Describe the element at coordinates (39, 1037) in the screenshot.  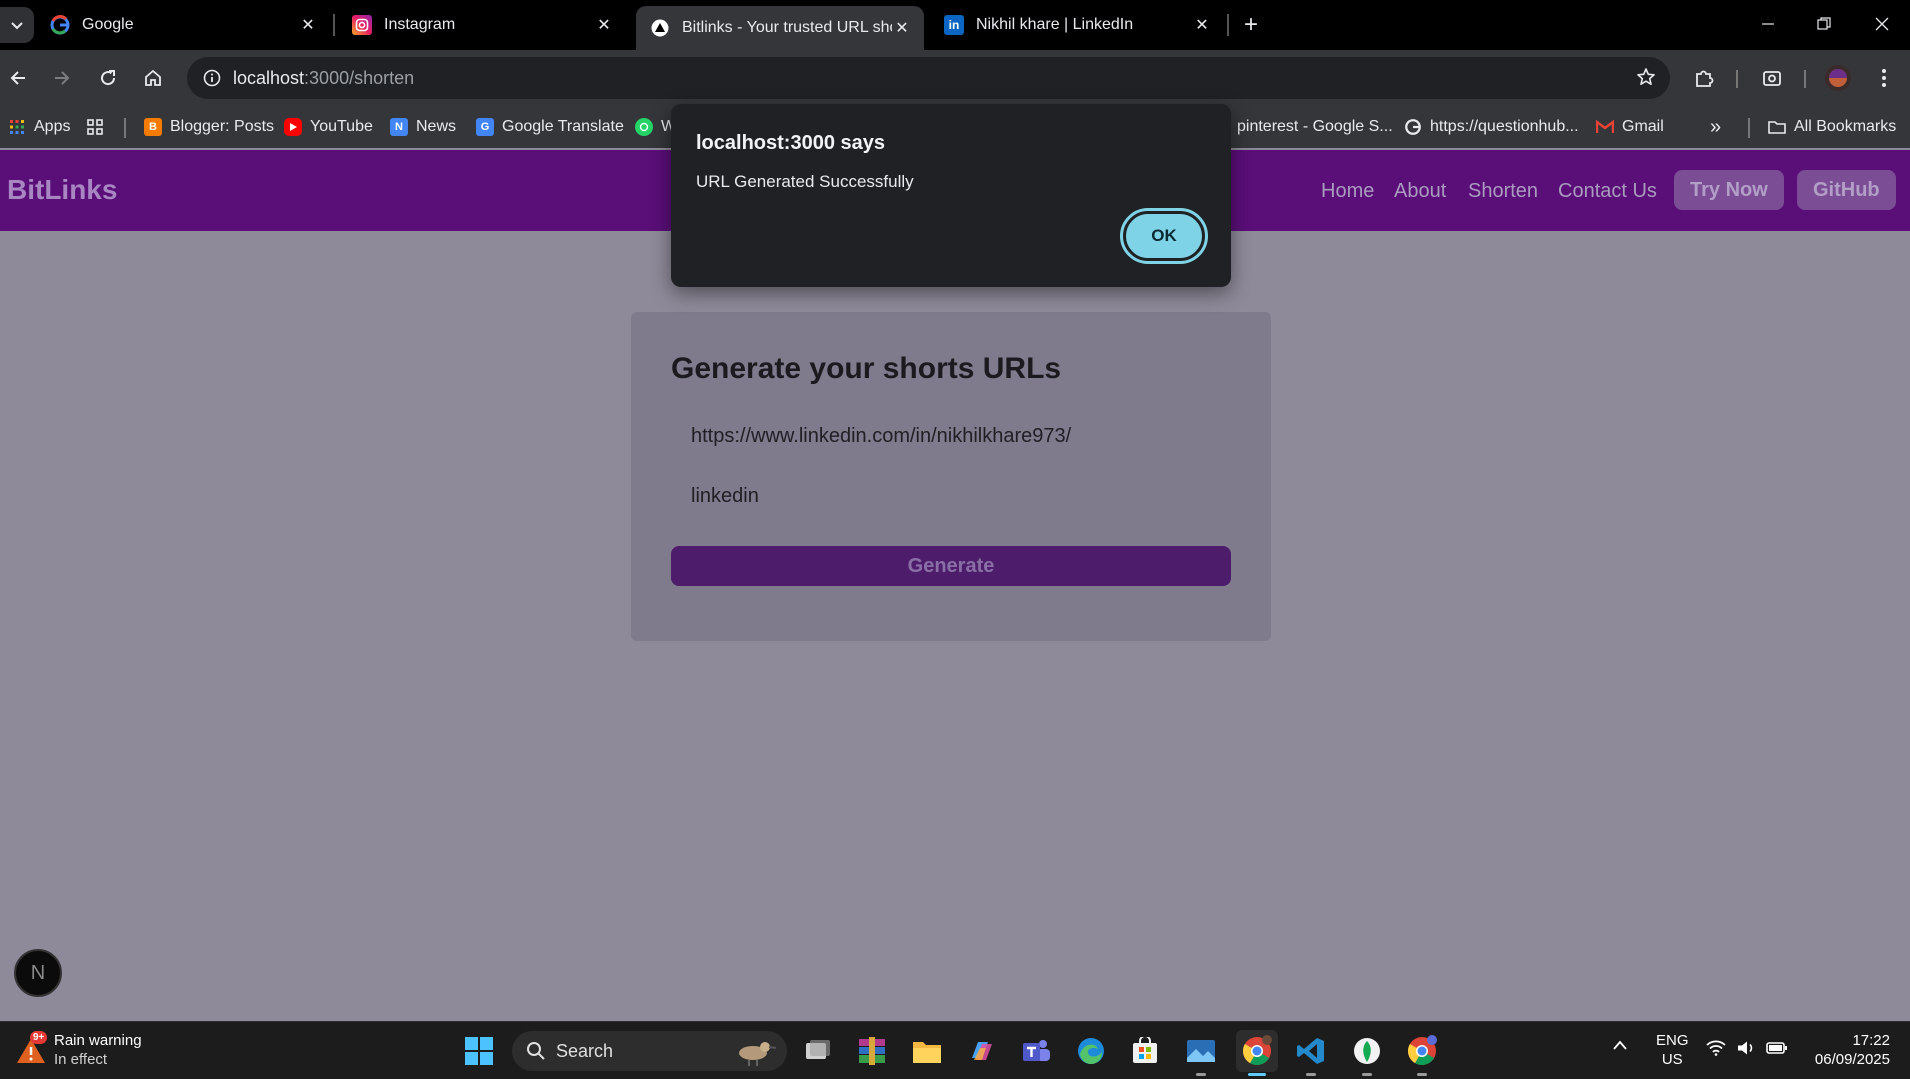
I see `weather-badge: 9+` at that location.